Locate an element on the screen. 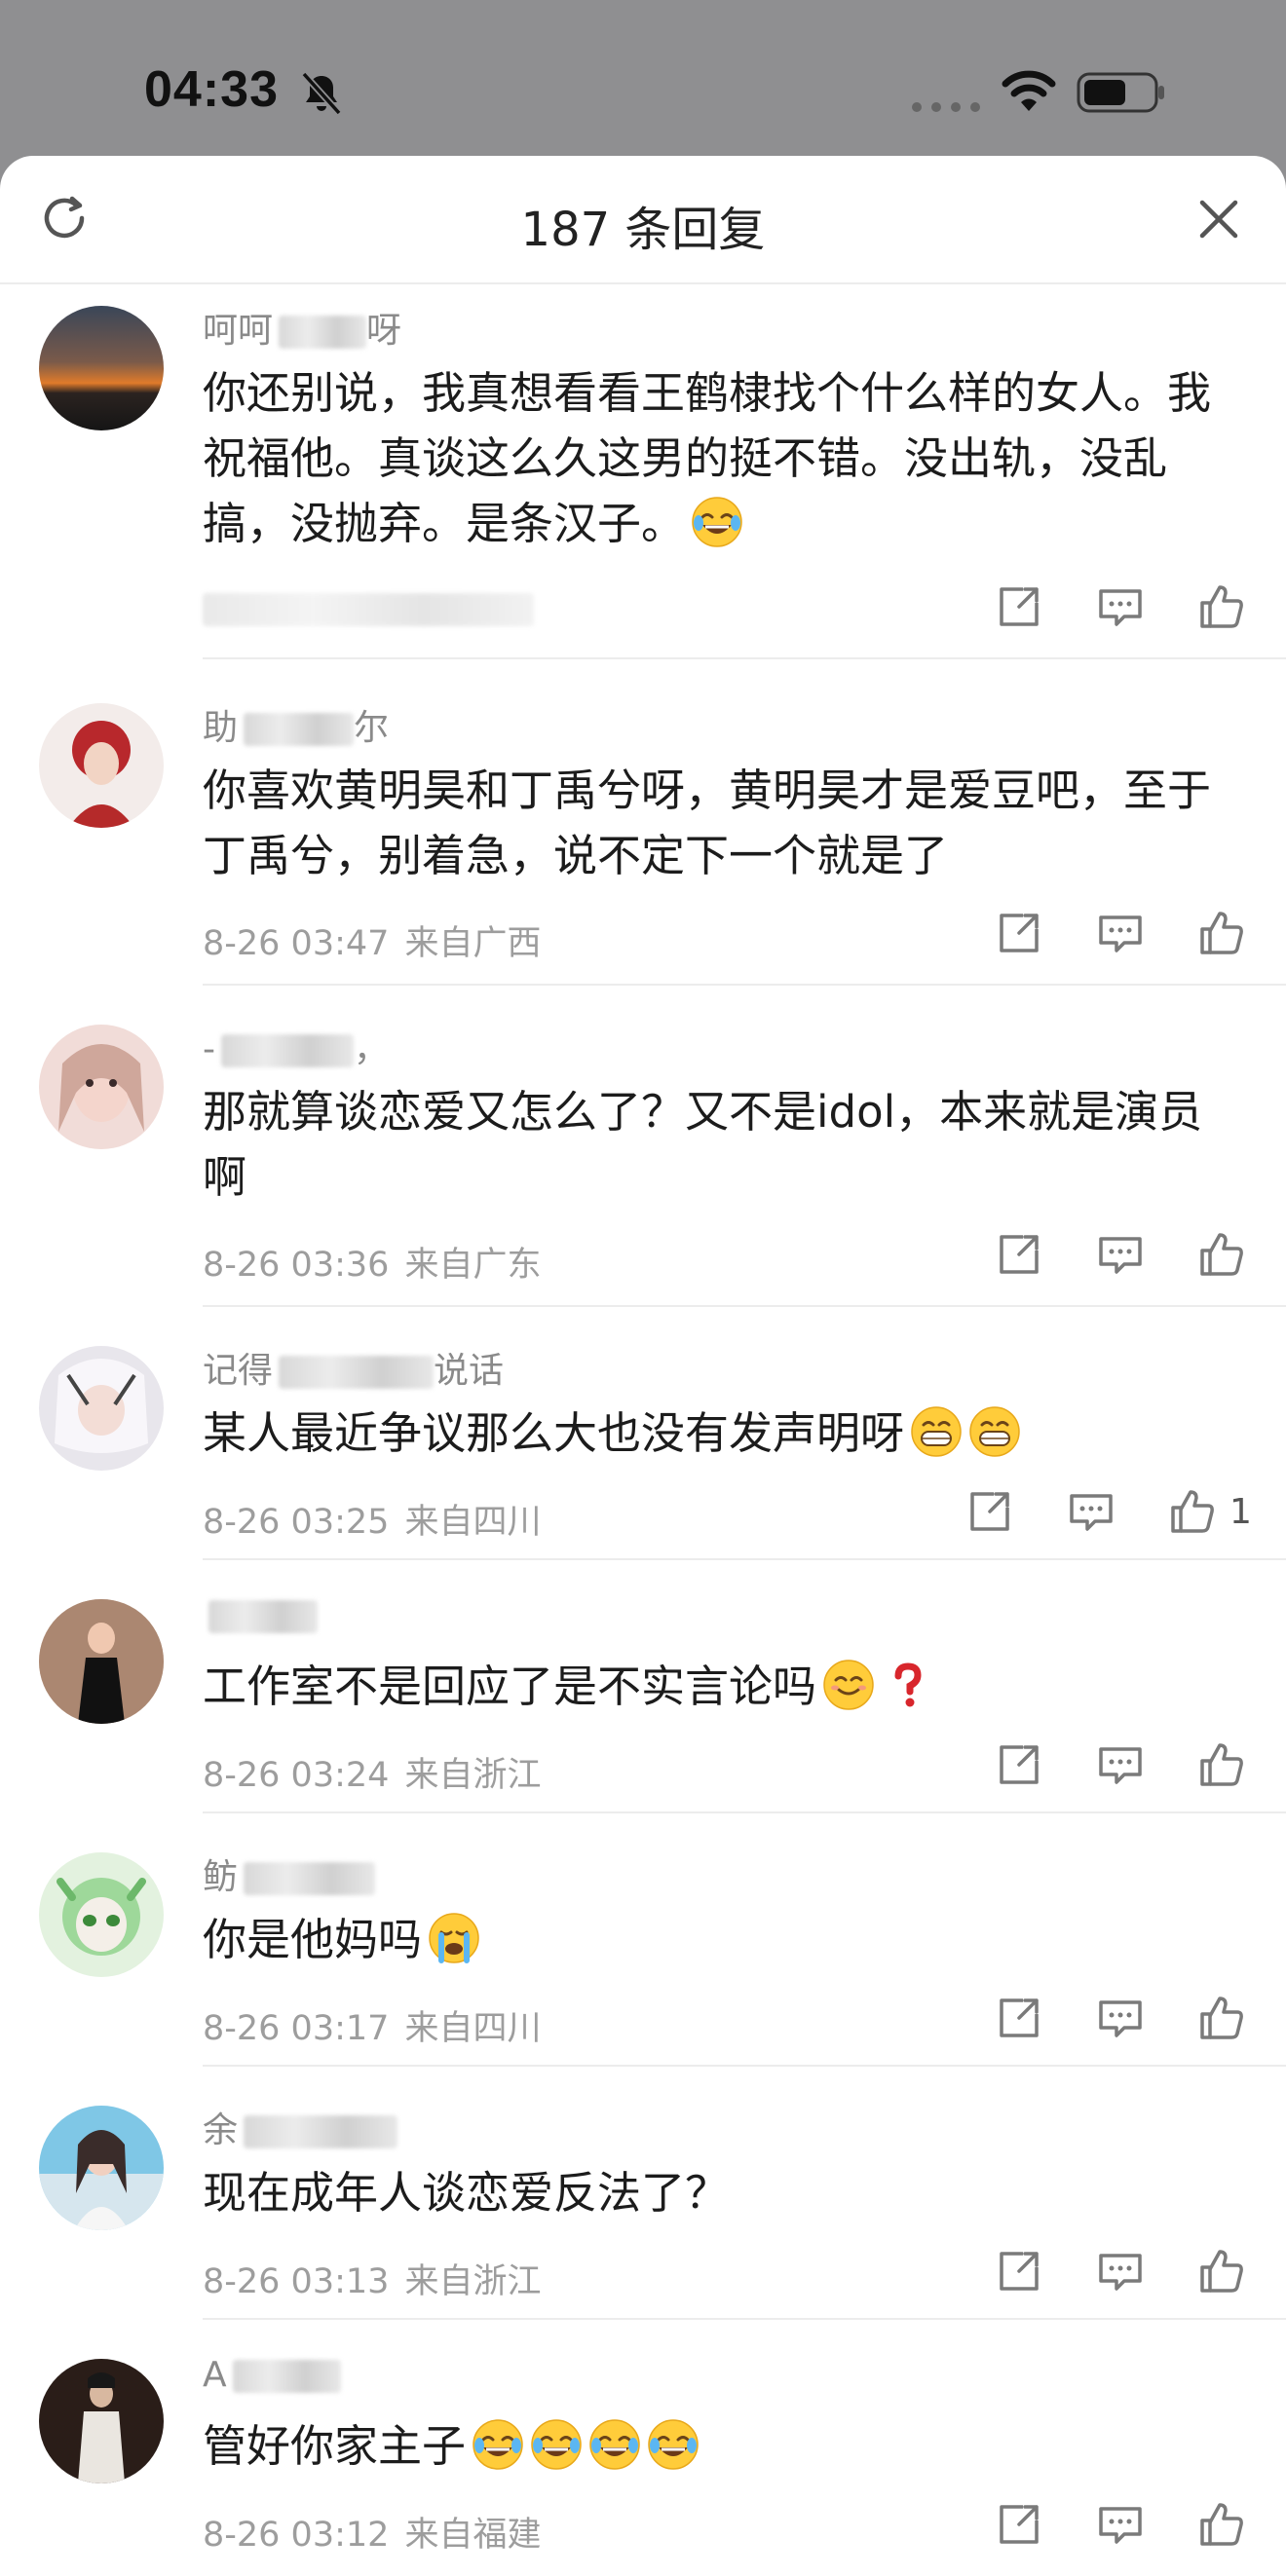 This screenshot has width=1286, height=2576. battery-icon is located at coordinates (1120, 92).